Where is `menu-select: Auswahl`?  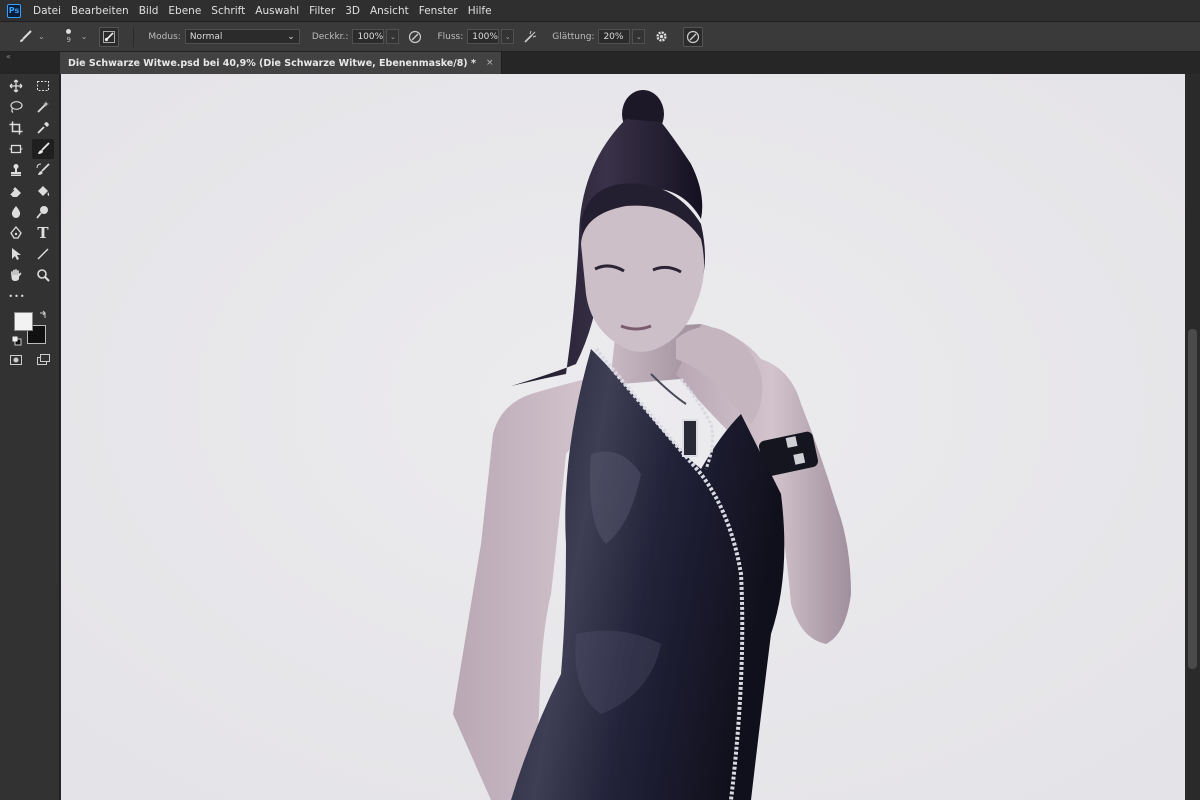 menu-select: Auswahl is located at coordinates (277, 11).